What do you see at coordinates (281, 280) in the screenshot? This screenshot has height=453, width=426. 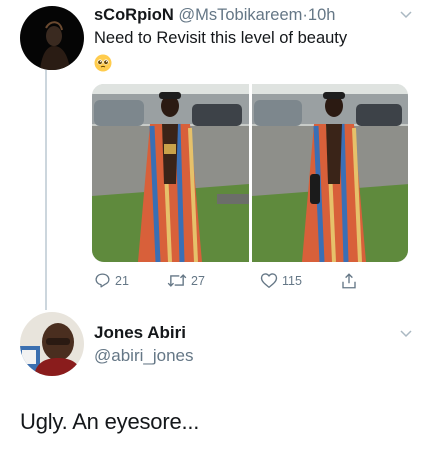 I see `like-button: 115` at bounding box center [281, 280].